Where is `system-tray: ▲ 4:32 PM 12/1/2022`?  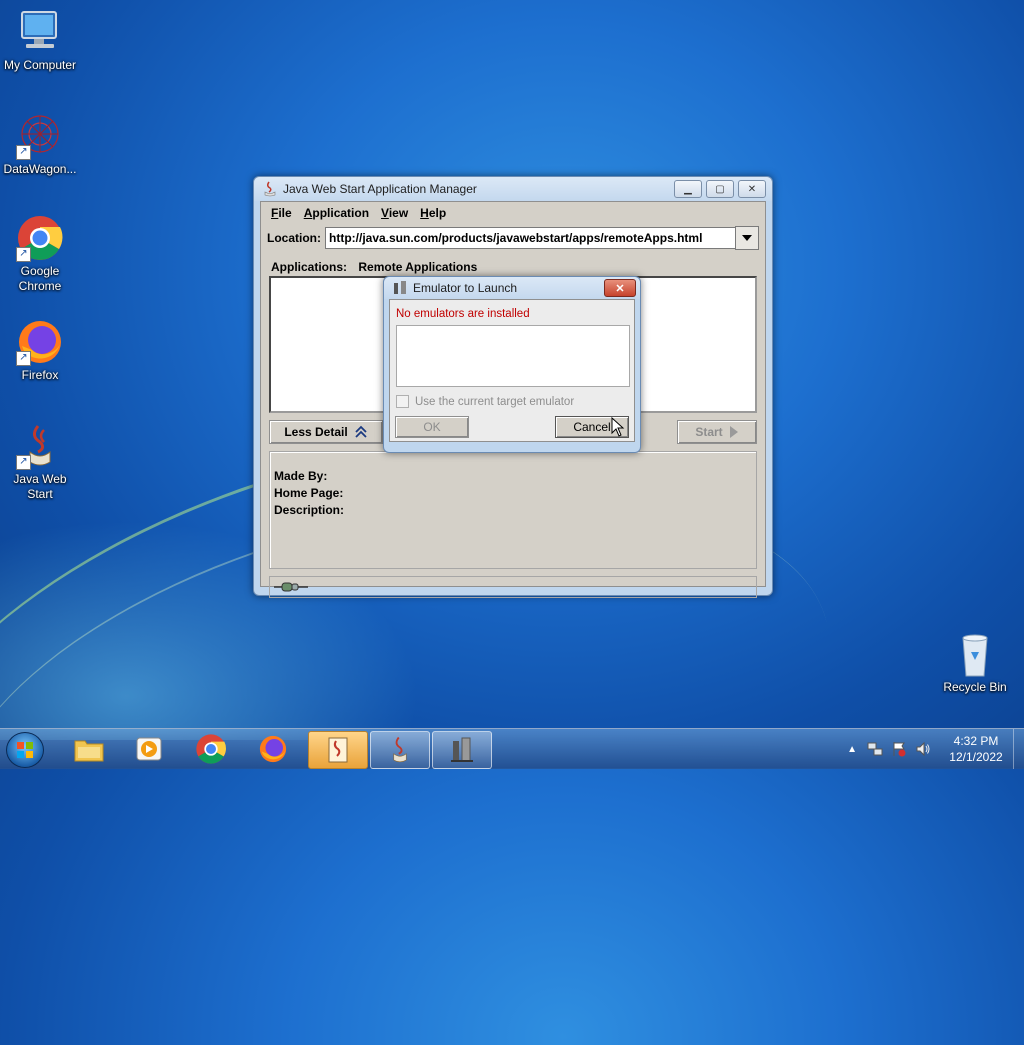 system-tray: ▲ 4:32 PM 12/1/2022 is located at coordinates (935, 749).